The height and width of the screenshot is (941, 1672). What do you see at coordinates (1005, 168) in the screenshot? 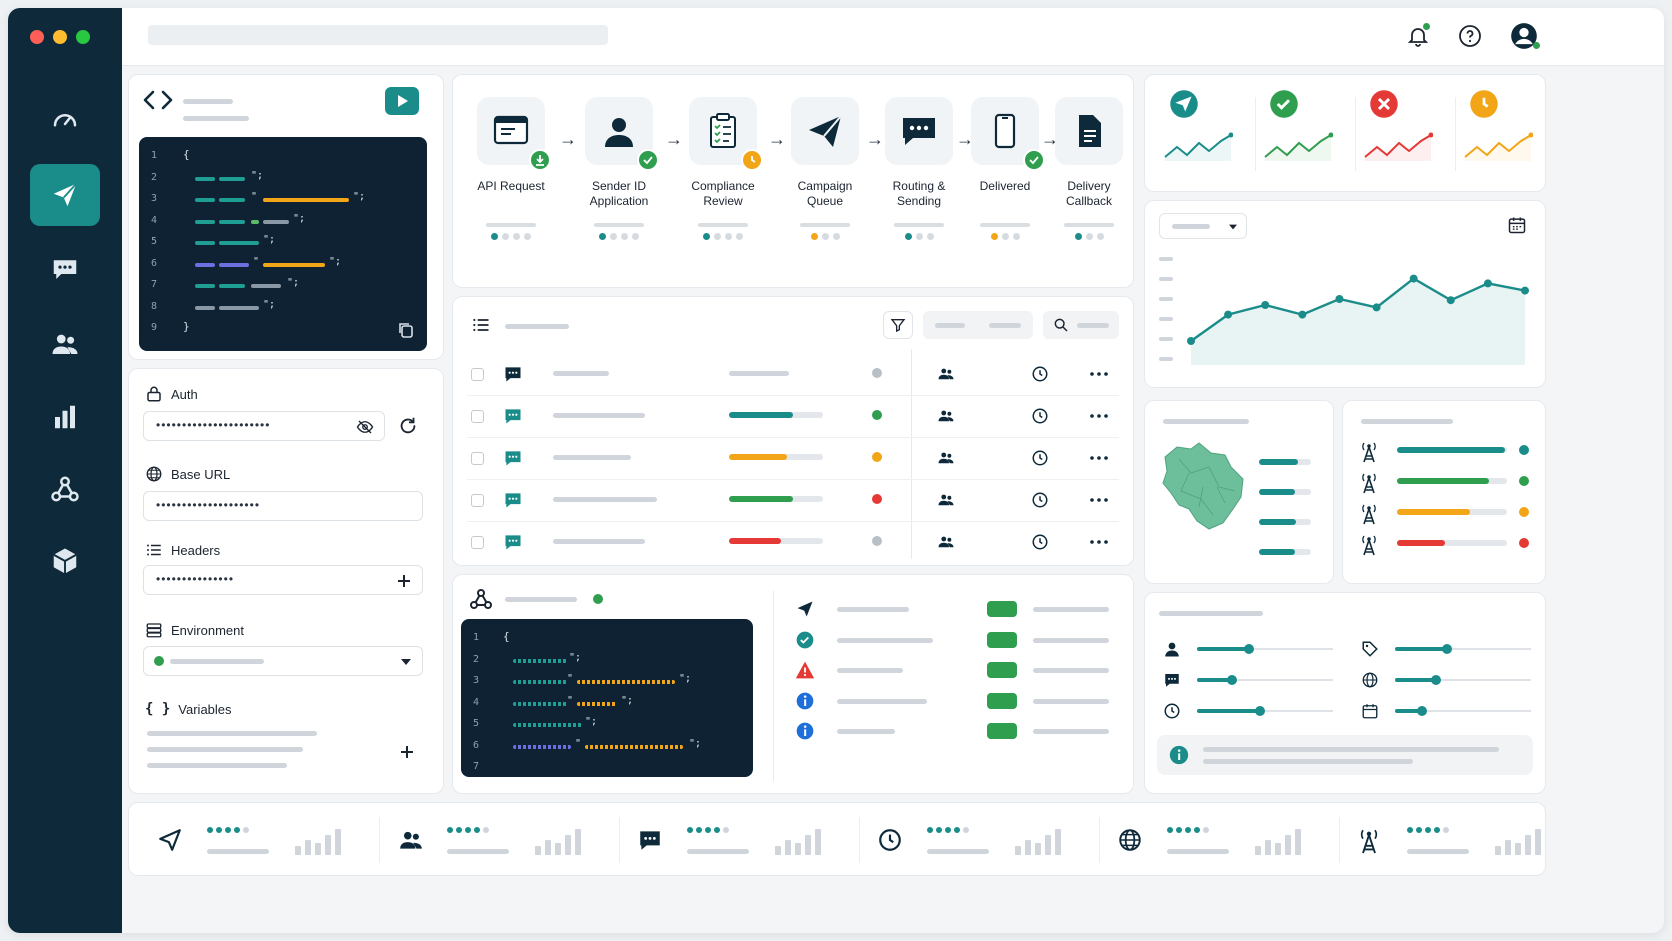
I see `pipeline-step: Delivered` at bounding box center [1005, 168].